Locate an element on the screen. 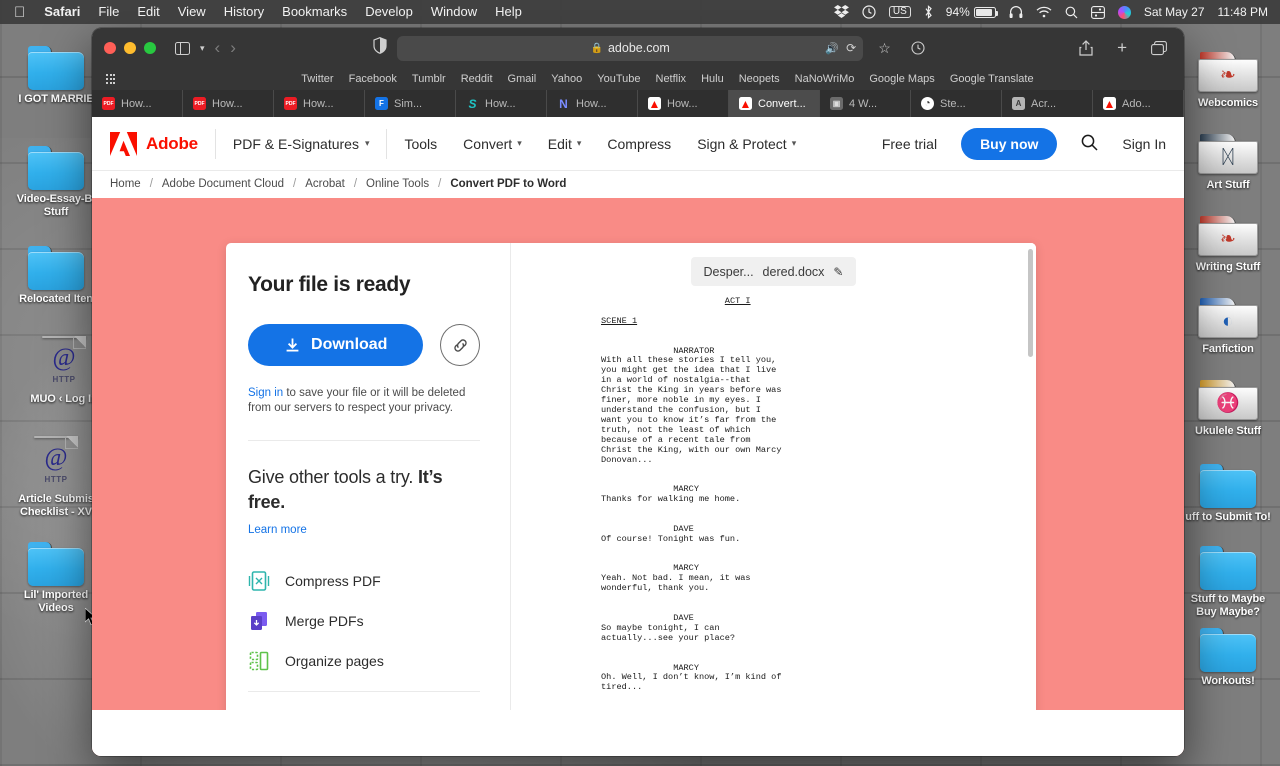 The height and width of the screenshot is (766, 1280). desktop-icon: uff to Submit To! is located at coordinates (1228, 488).